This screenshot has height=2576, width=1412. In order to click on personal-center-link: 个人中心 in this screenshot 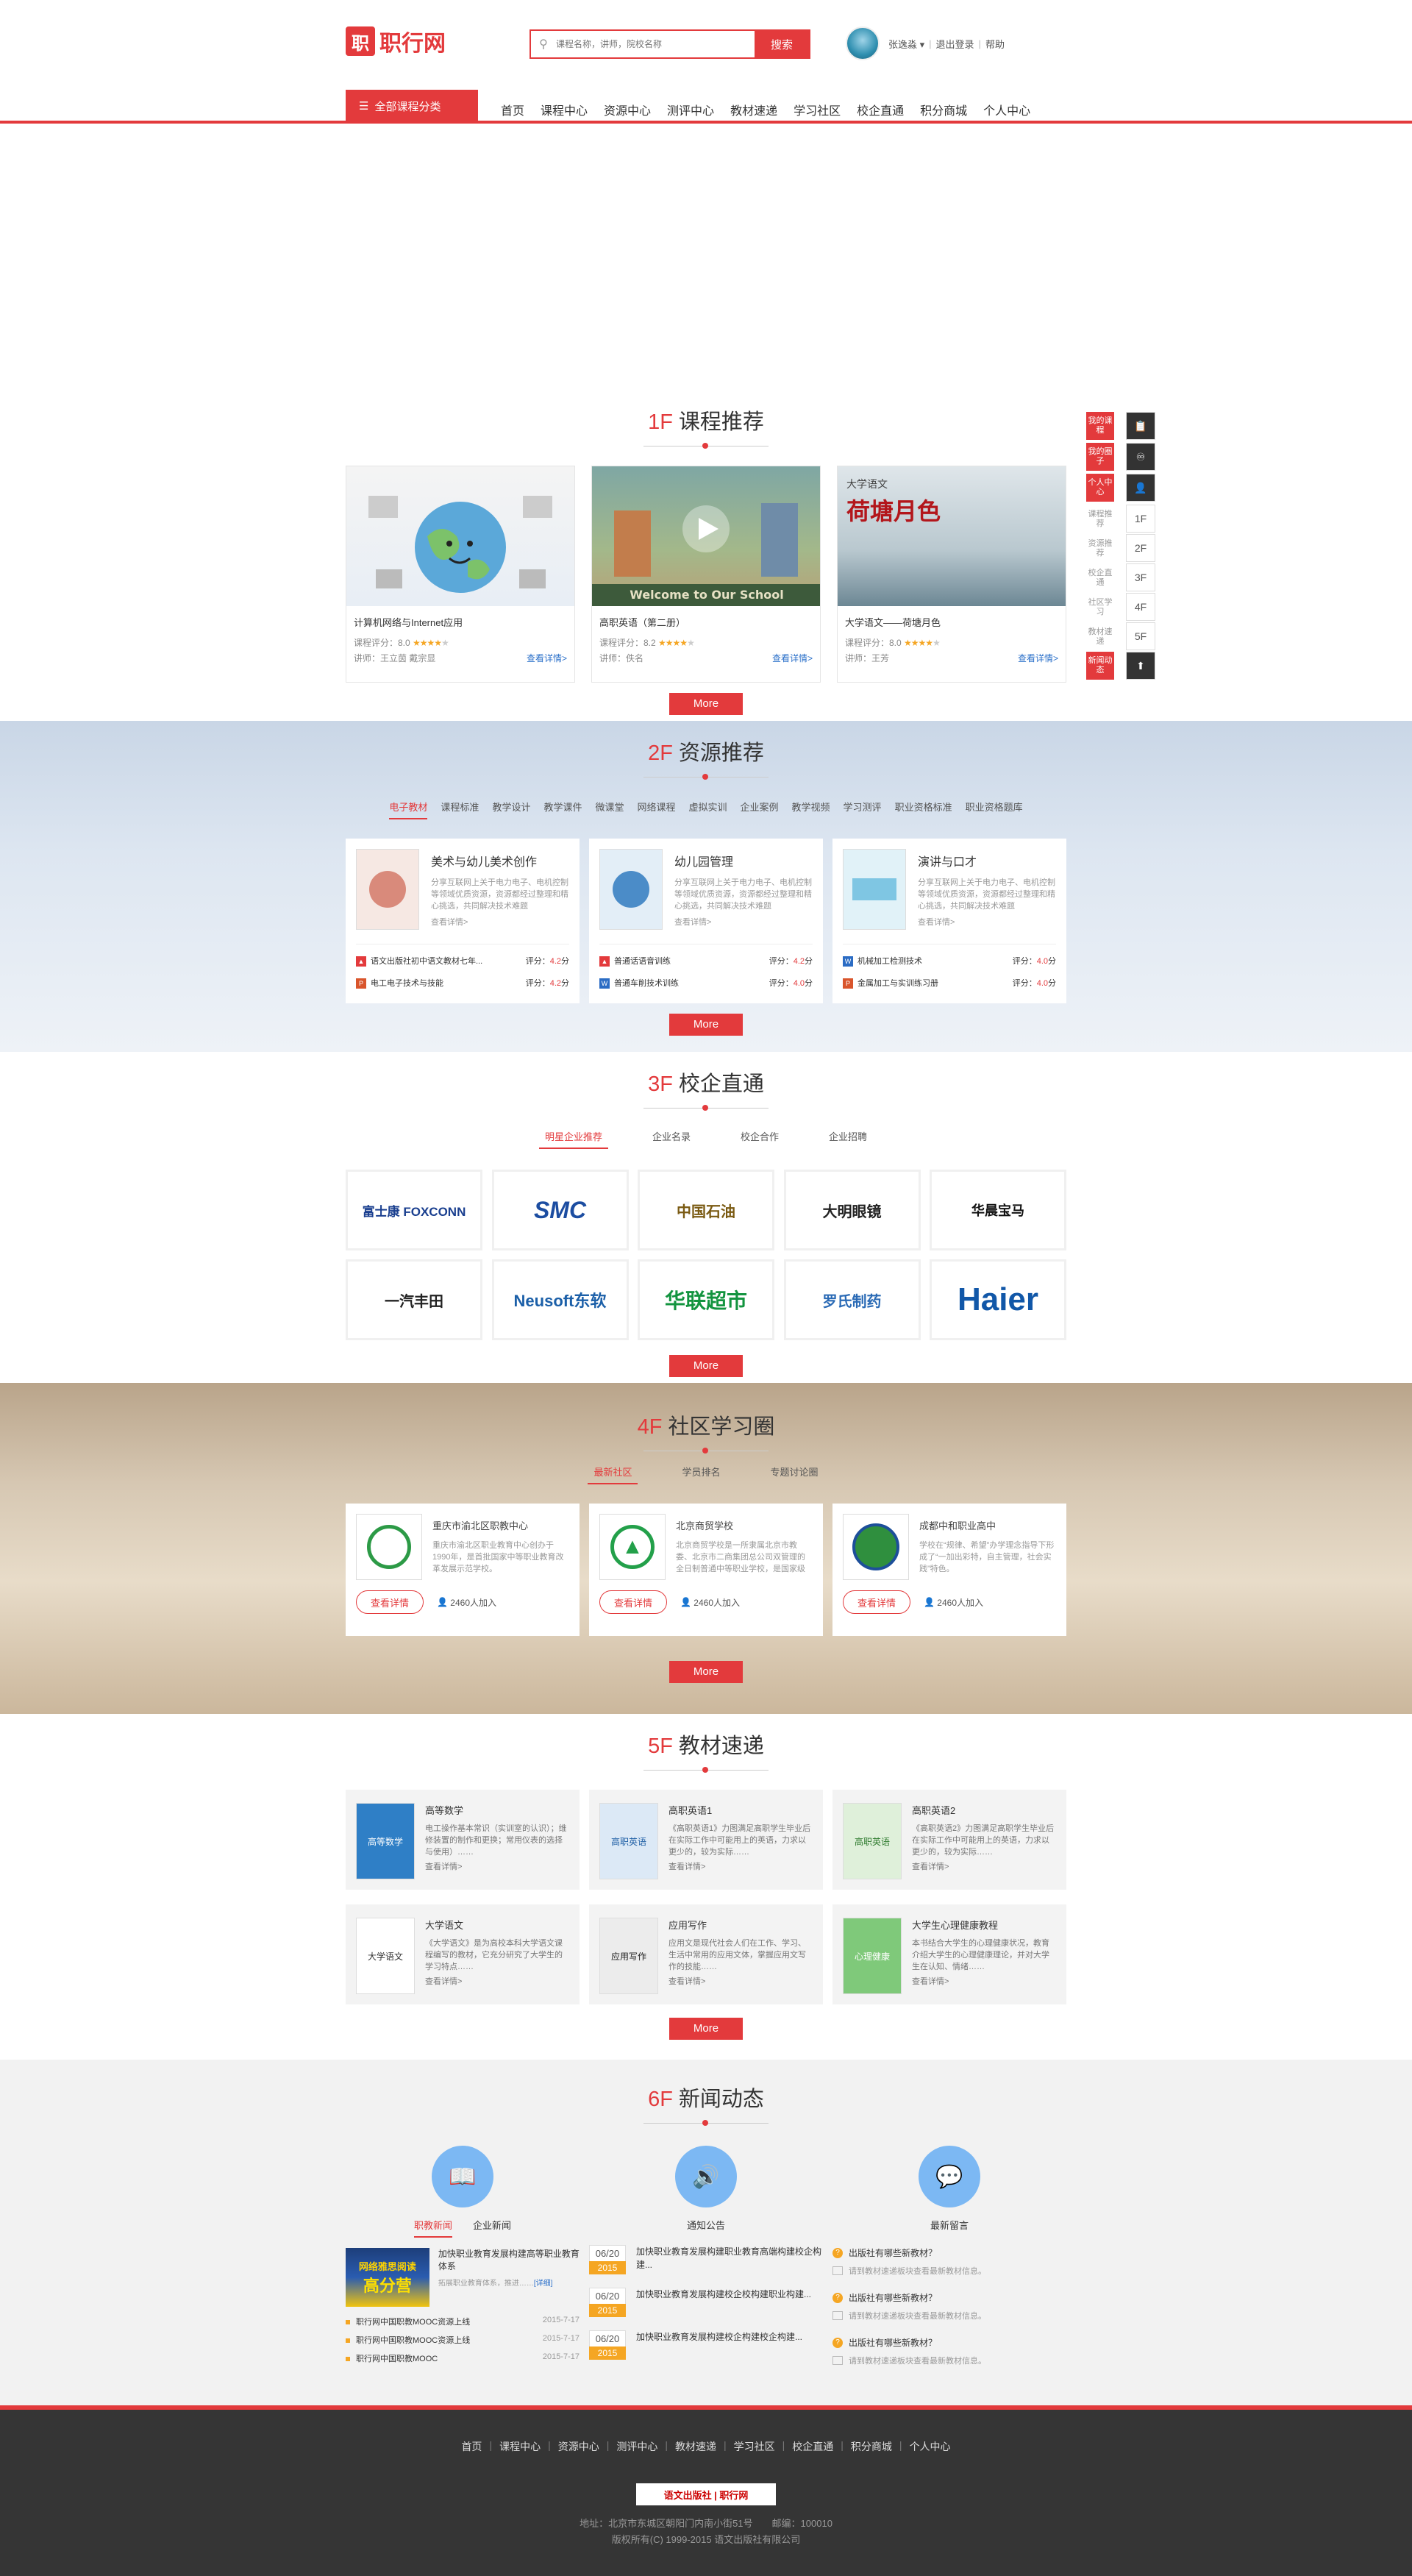, I will do `click(1100, 488)`.